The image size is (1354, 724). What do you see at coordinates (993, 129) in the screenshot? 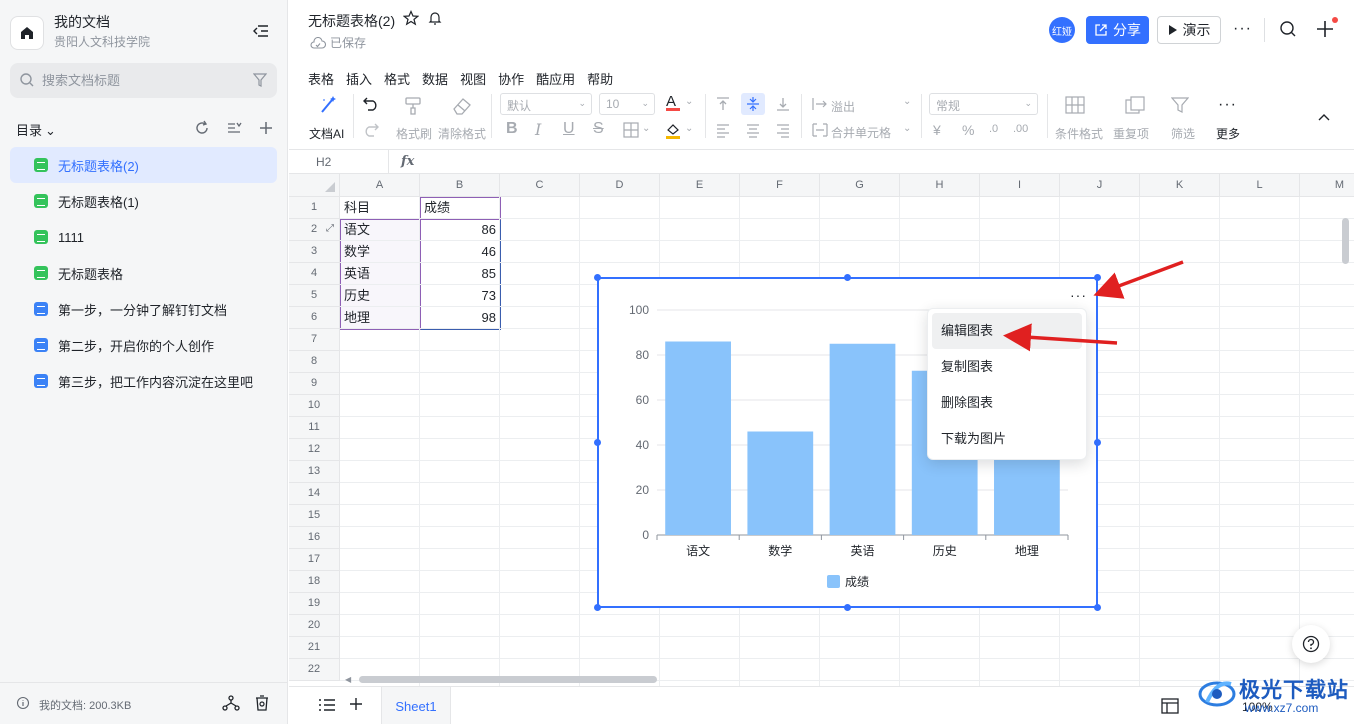
I see `decimal-decrease-icon: .0` at bounding box center [993, 129].